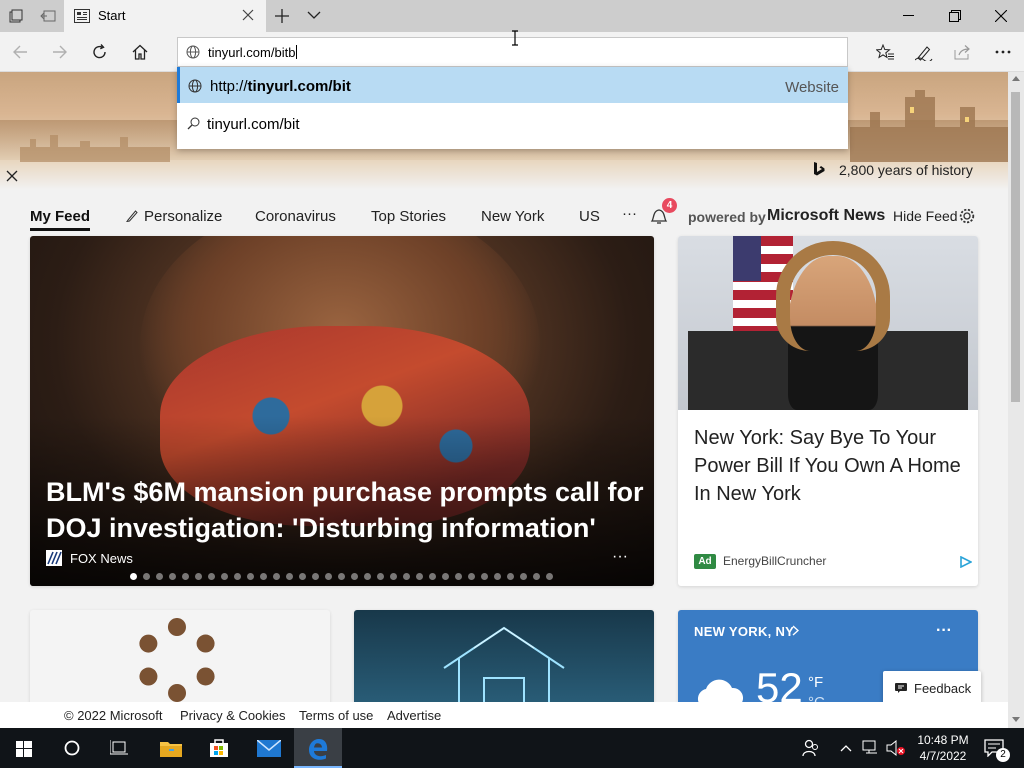 This screenshot has width=1024, height=768. I want to click on search-button, so click(72, 748).